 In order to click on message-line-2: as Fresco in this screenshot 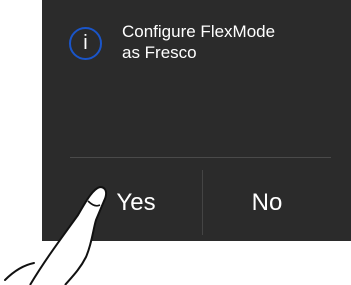, I will do `click(159, 52)`.